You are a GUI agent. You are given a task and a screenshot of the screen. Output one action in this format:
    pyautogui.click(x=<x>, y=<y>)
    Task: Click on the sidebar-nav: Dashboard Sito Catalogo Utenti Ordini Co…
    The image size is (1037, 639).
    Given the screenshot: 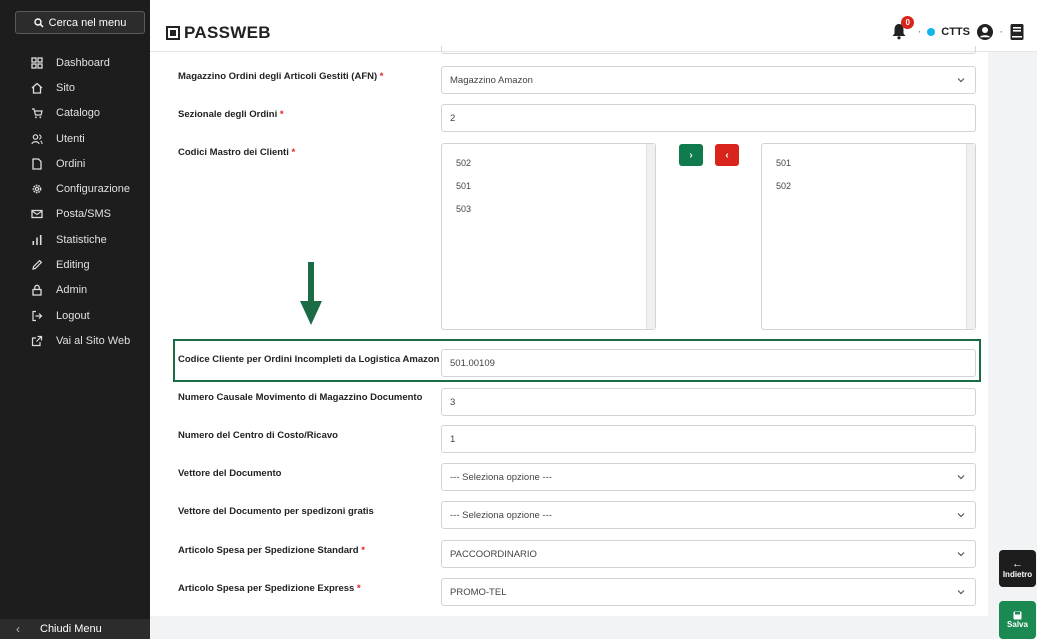 What is the action you would take?
    pyautogui.click(x=75, y=202)
    